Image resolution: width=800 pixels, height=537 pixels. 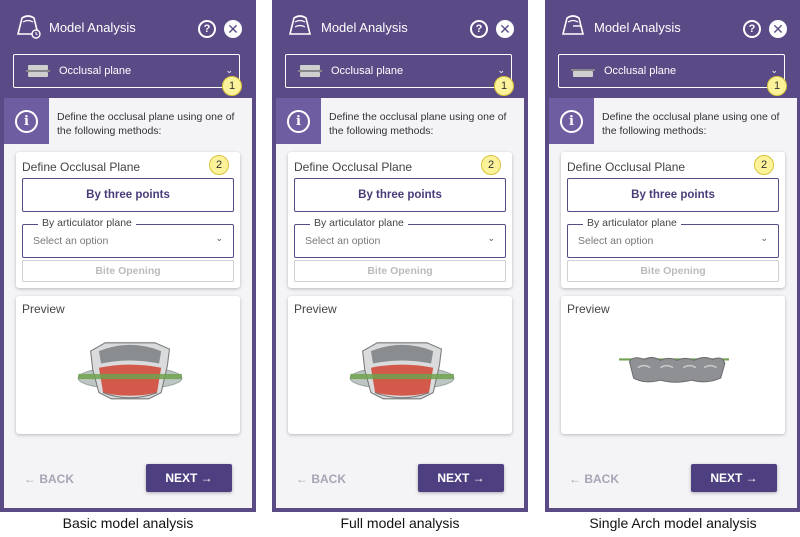 I want to click on caption-full: Full model analysis, so click(x=400, y=523).